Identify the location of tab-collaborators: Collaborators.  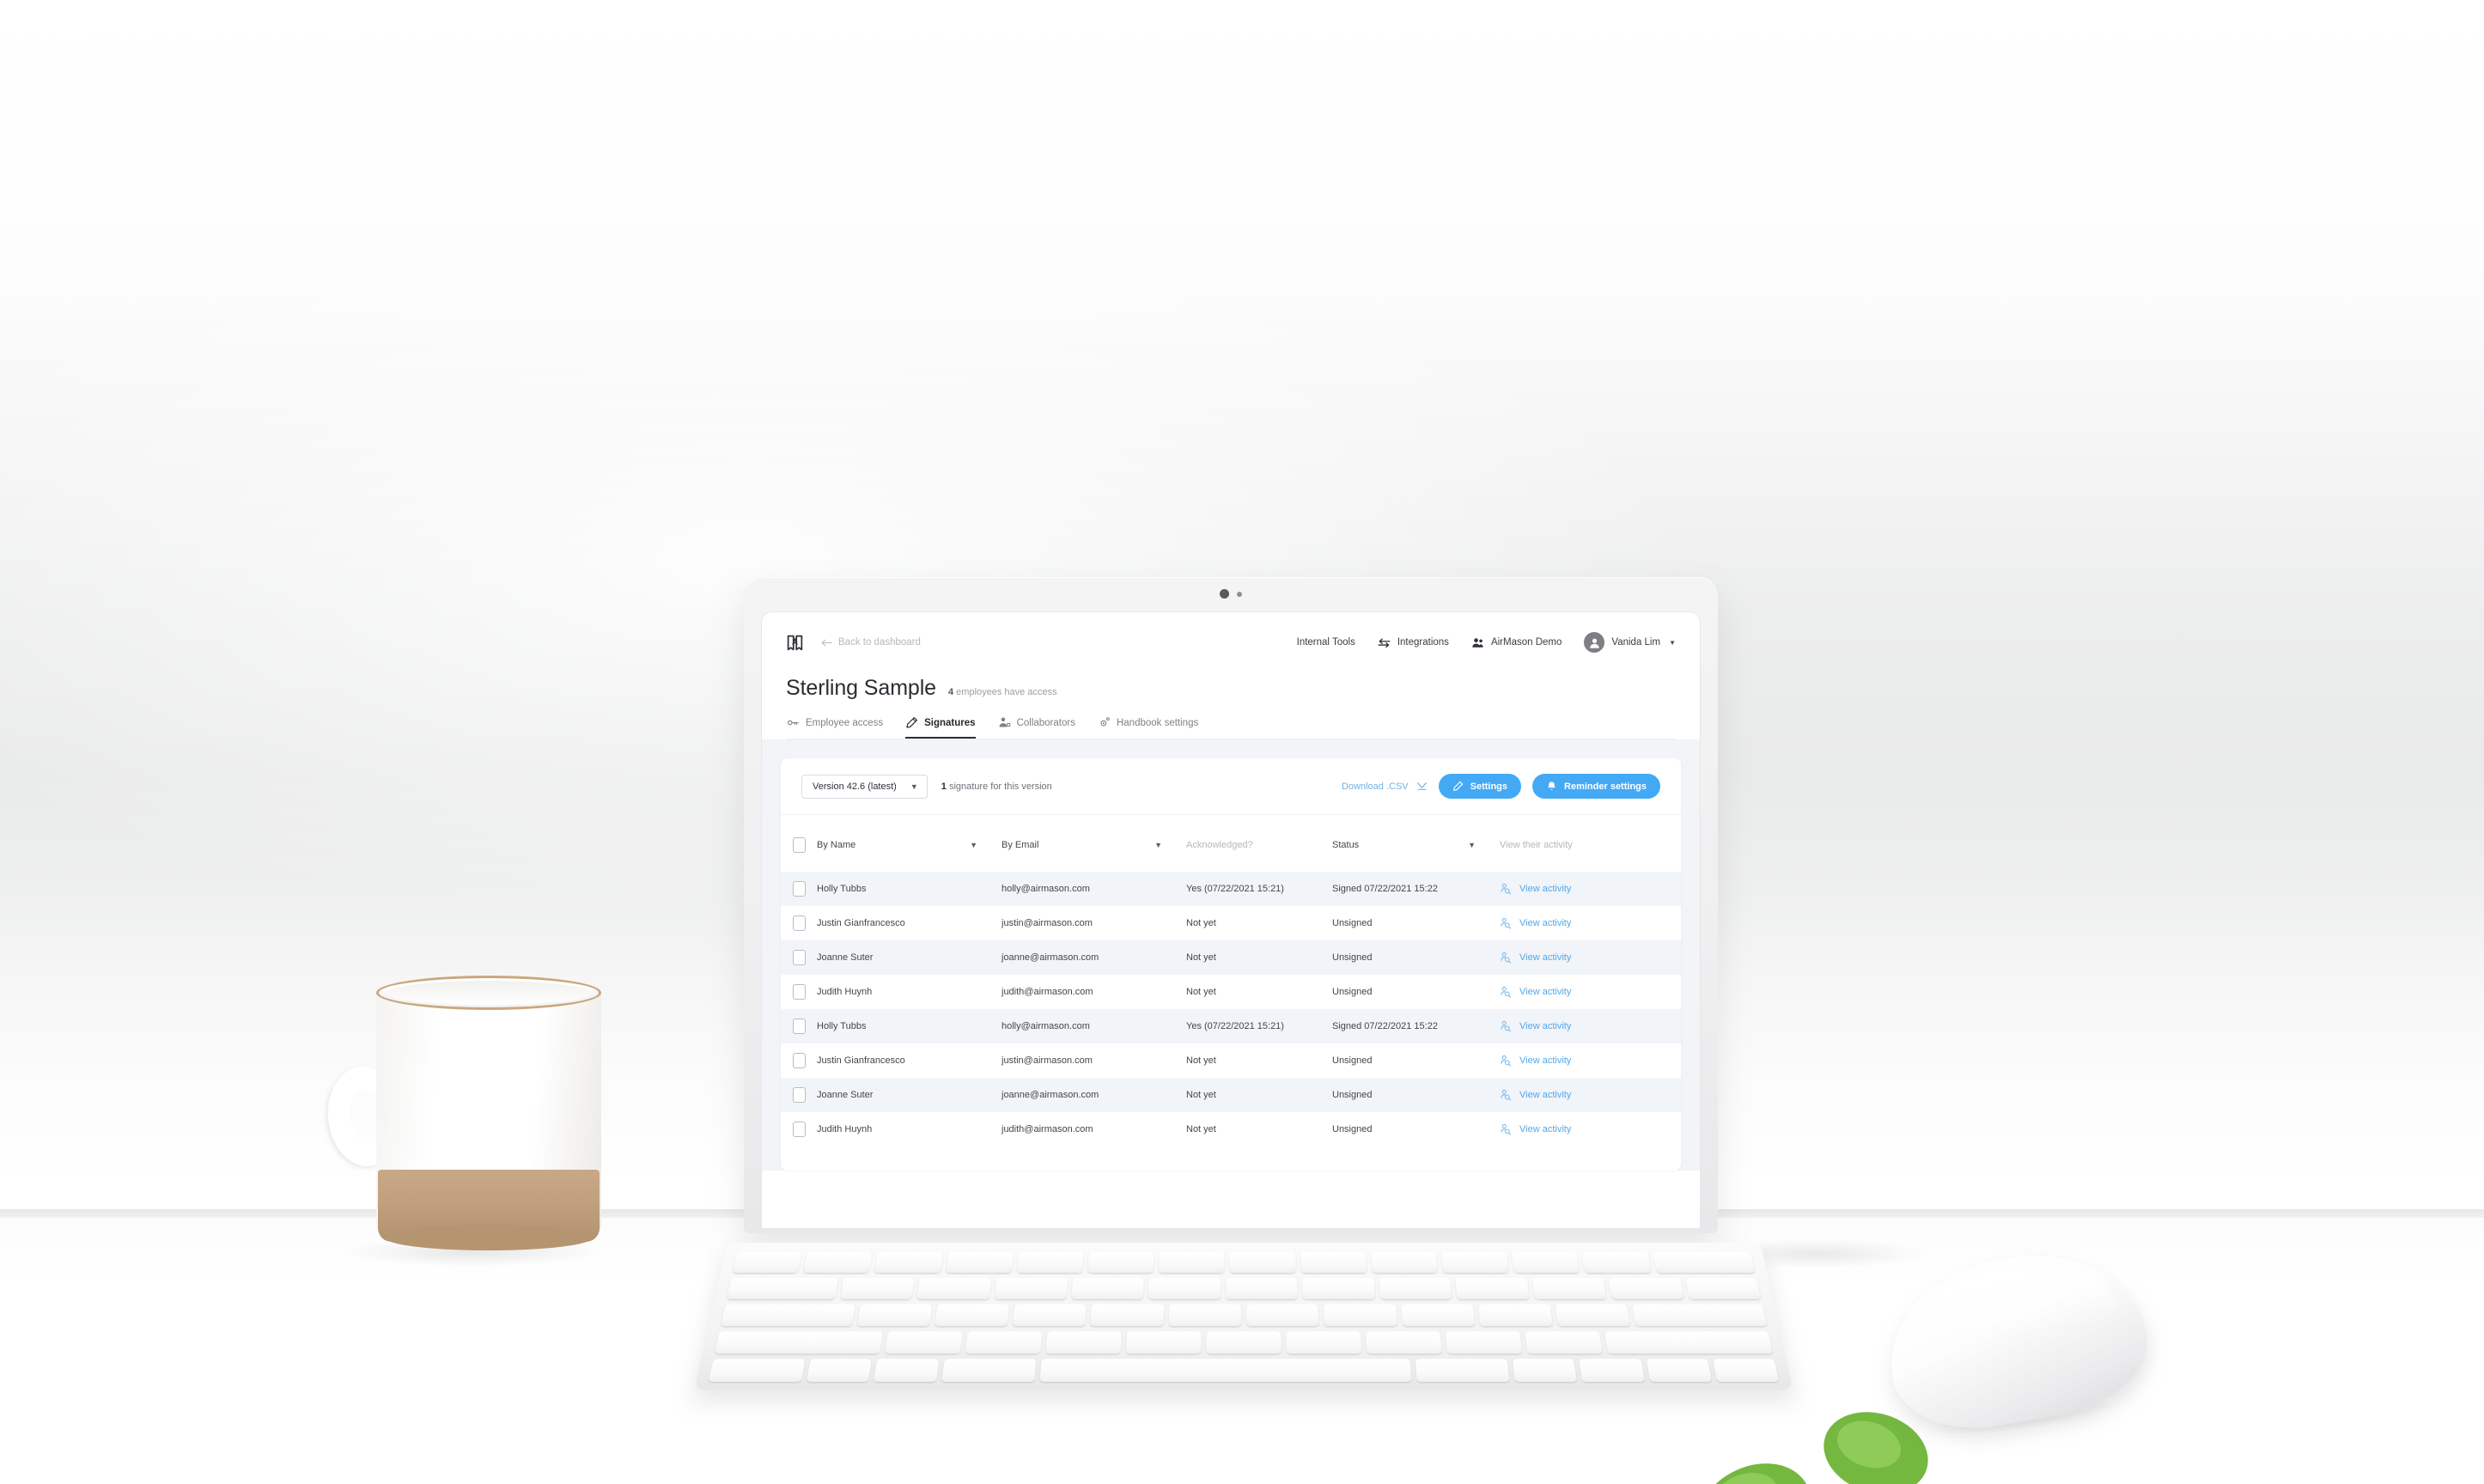
(1036, 728).